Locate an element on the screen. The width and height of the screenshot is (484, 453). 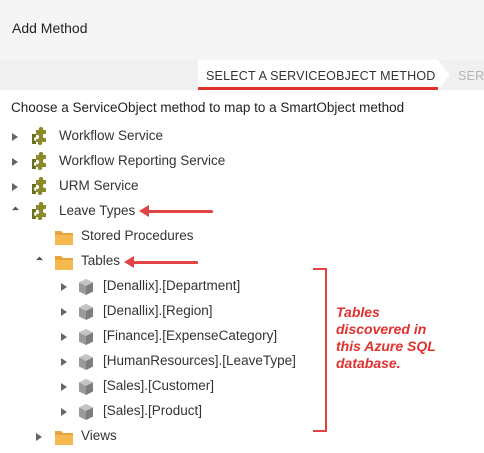
tree-node-label: [Finance].[ExpenseCategory] is located at coordinates (190, 335).